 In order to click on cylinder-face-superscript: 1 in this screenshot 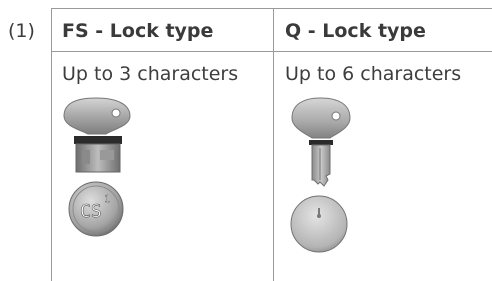, I will do `click(107, 199)`.